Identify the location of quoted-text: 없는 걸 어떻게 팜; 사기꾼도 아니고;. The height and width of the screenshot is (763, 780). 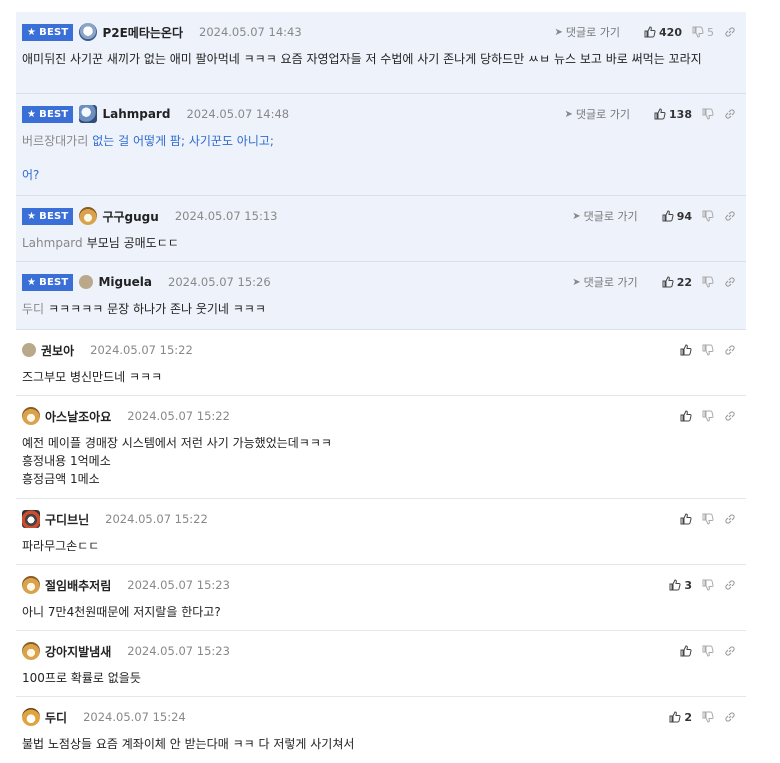
(183, 141).